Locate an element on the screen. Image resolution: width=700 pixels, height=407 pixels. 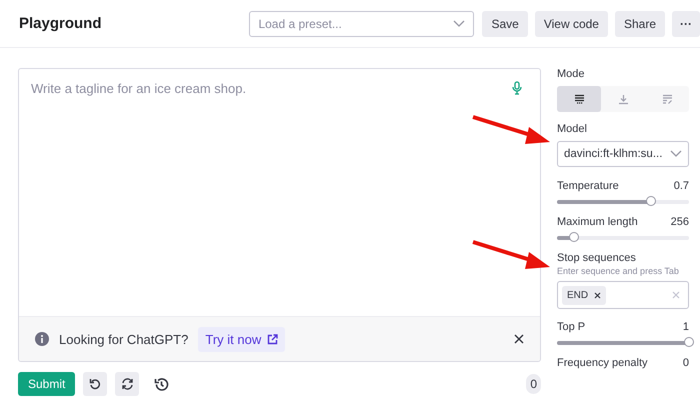
token-count: 0 is located at coordinates (533, 384).